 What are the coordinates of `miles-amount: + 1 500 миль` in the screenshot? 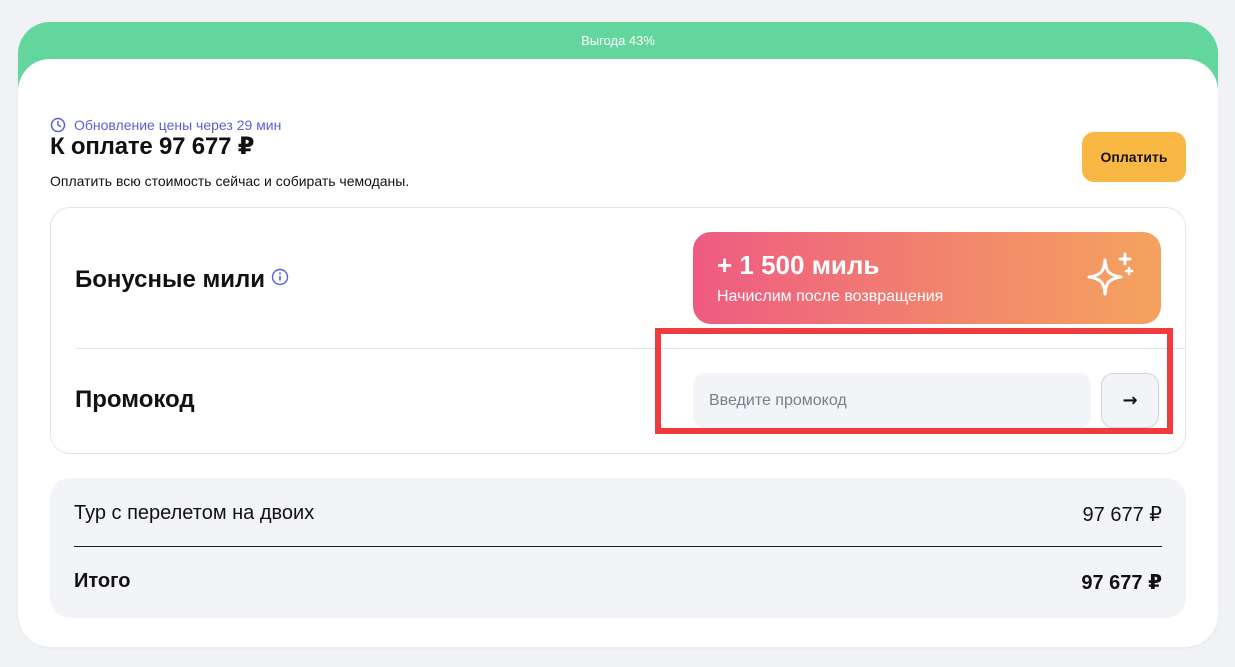 It's located at (798, 265).